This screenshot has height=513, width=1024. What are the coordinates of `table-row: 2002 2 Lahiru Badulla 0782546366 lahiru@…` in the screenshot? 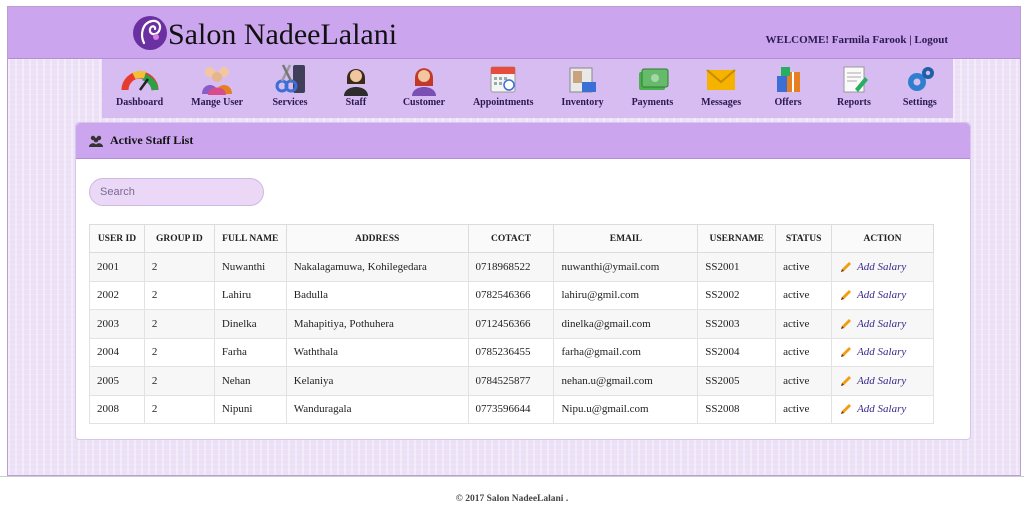 It's located at (511, 295).